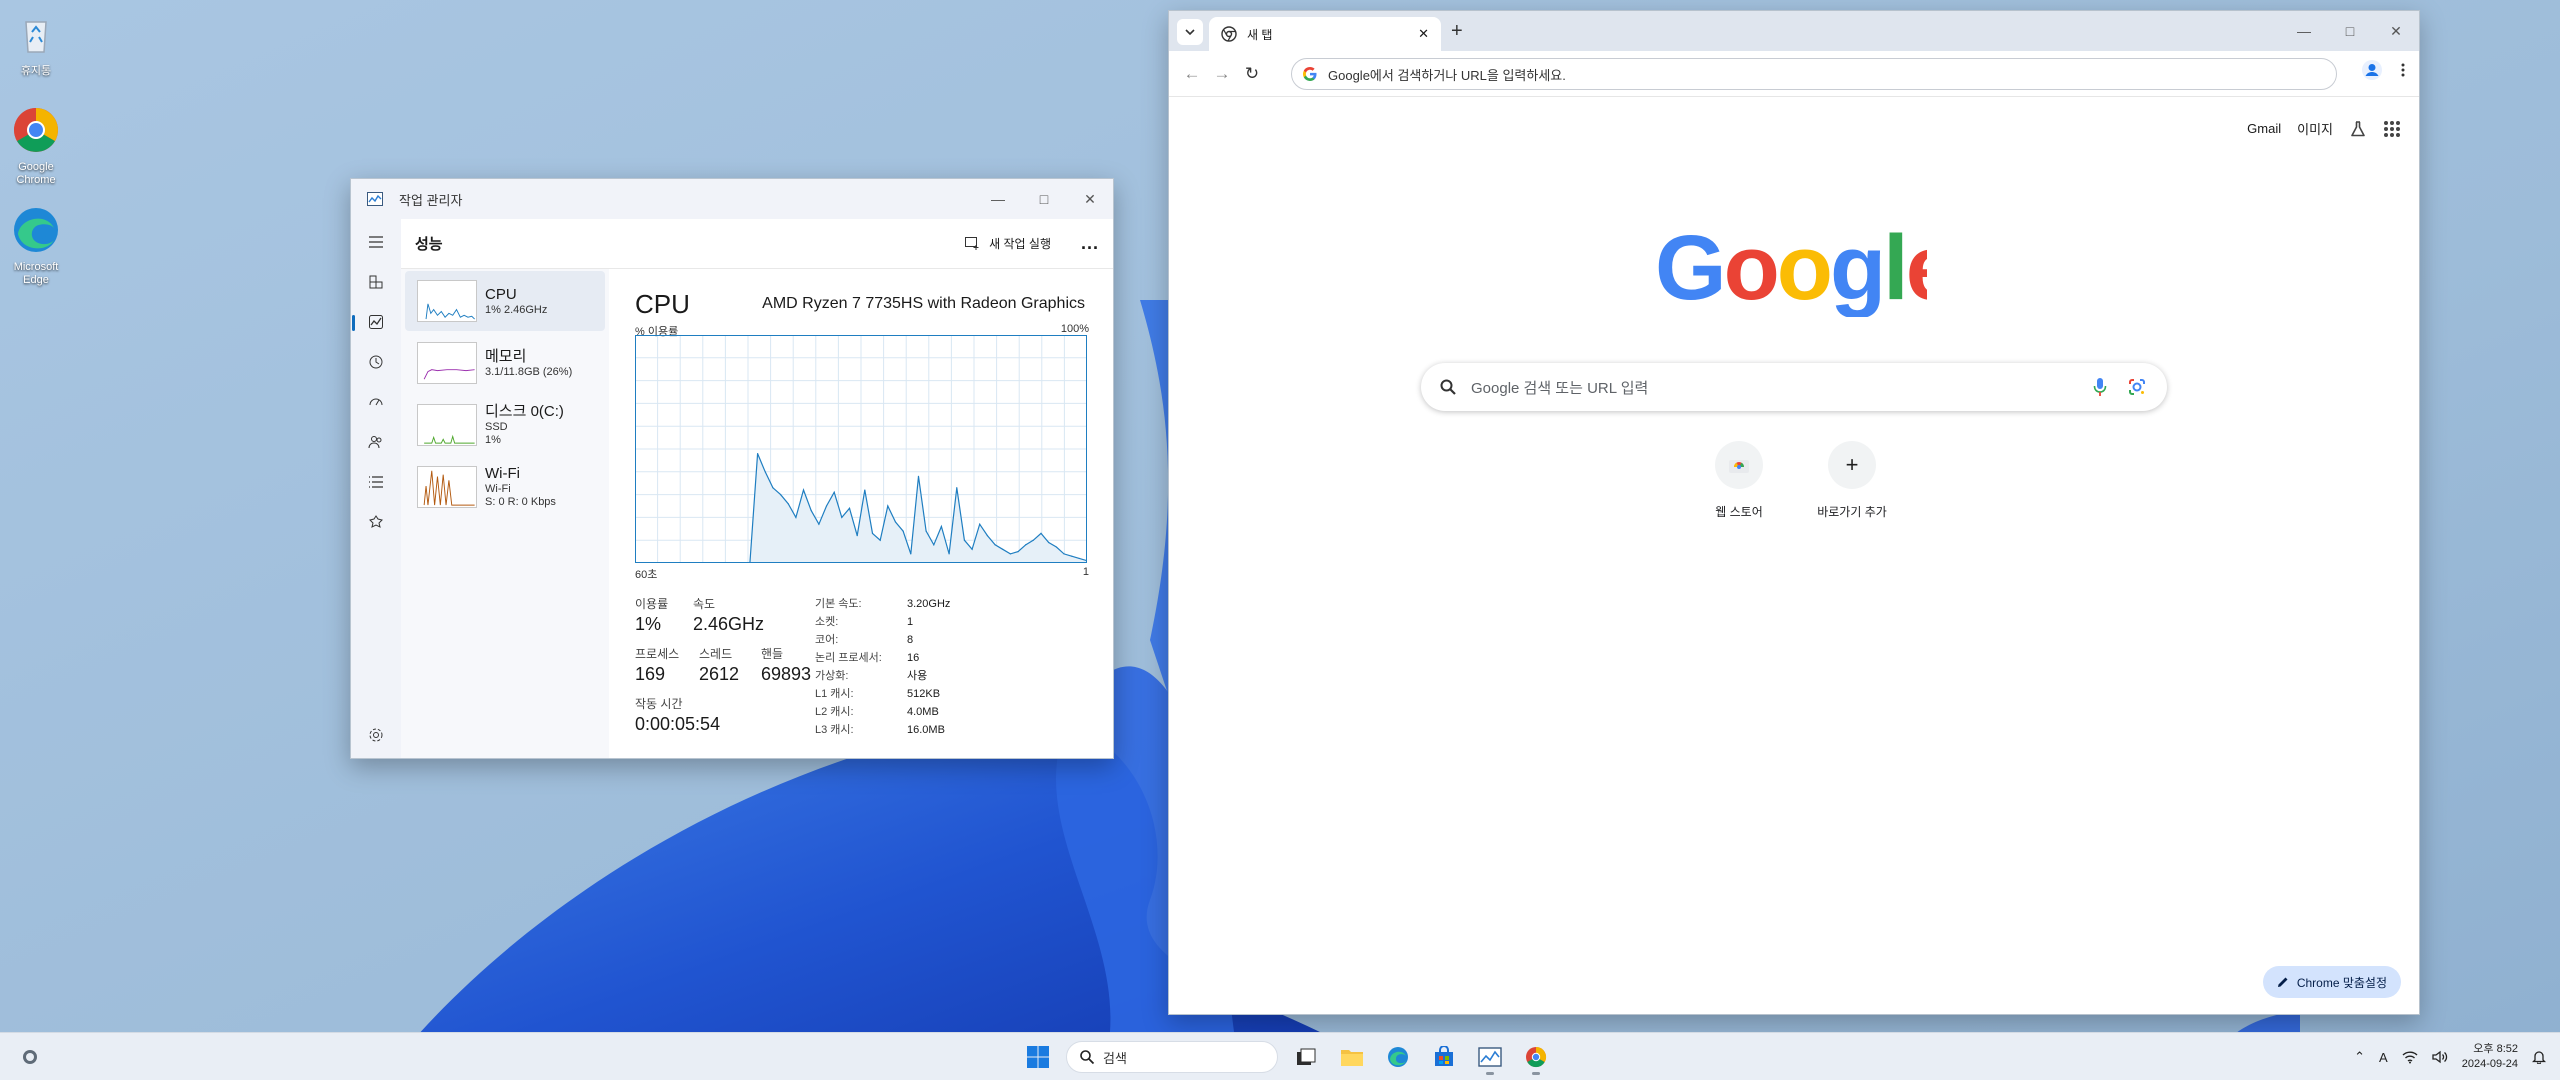 The width and height of the screenshot is (2560, 1080). I want to click on run-new-task-button: 새 작업 실행, so click(1008, 243).